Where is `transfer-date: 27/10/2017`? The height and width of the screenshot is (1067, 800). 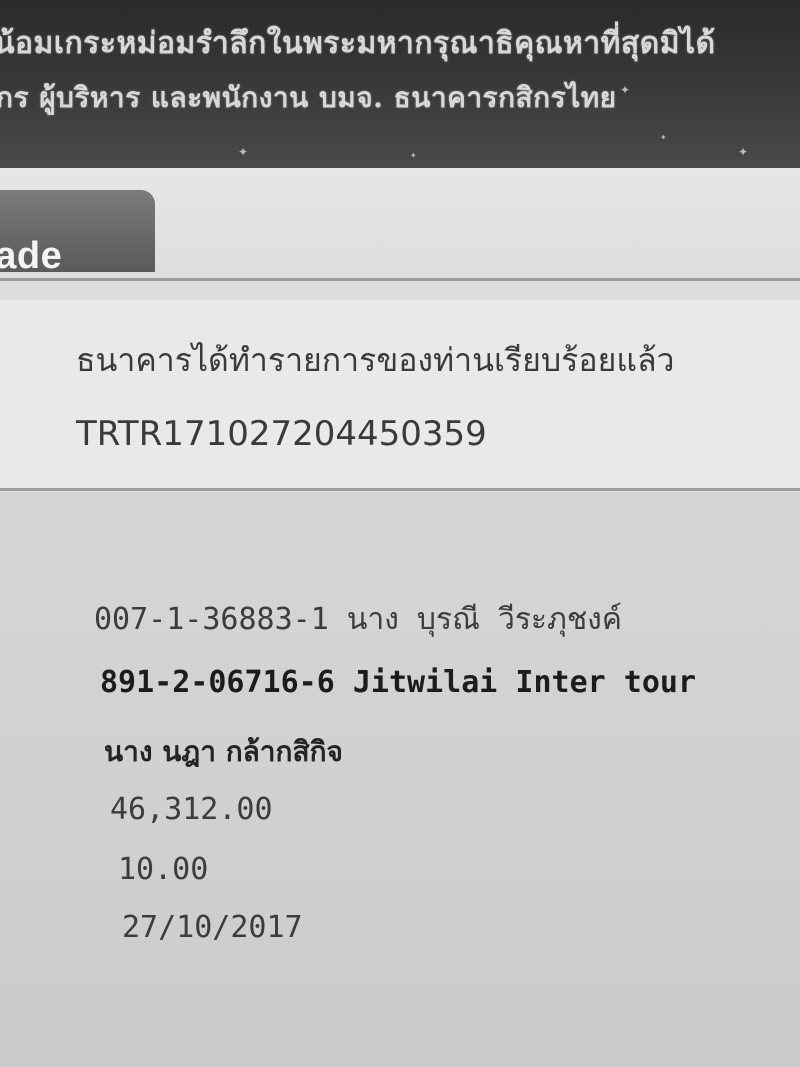
transfer-date: 27/10/2017 is located at coordinates (212, 927).